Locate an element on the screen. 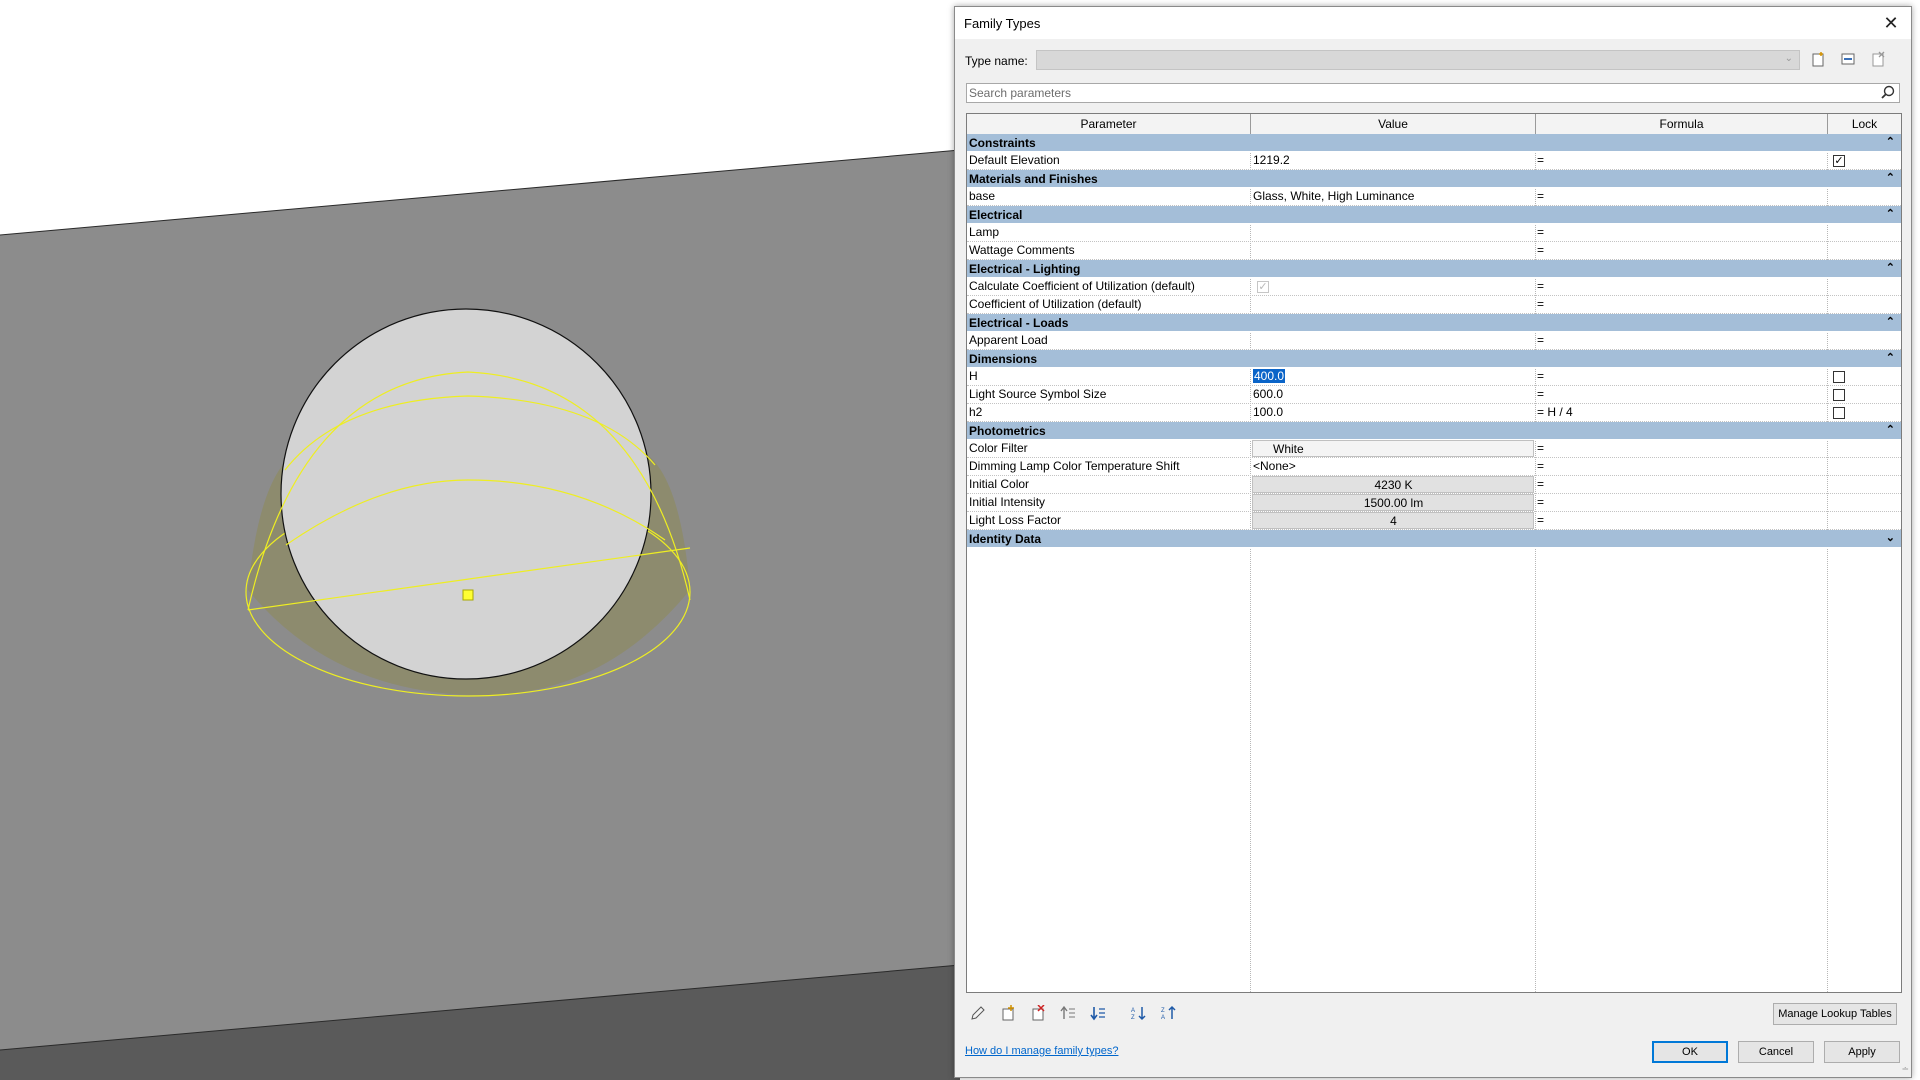 This screenshot has height=1080, width=1920. parameter-value: 1500.00 lm is located at coordinates (1393, 502).